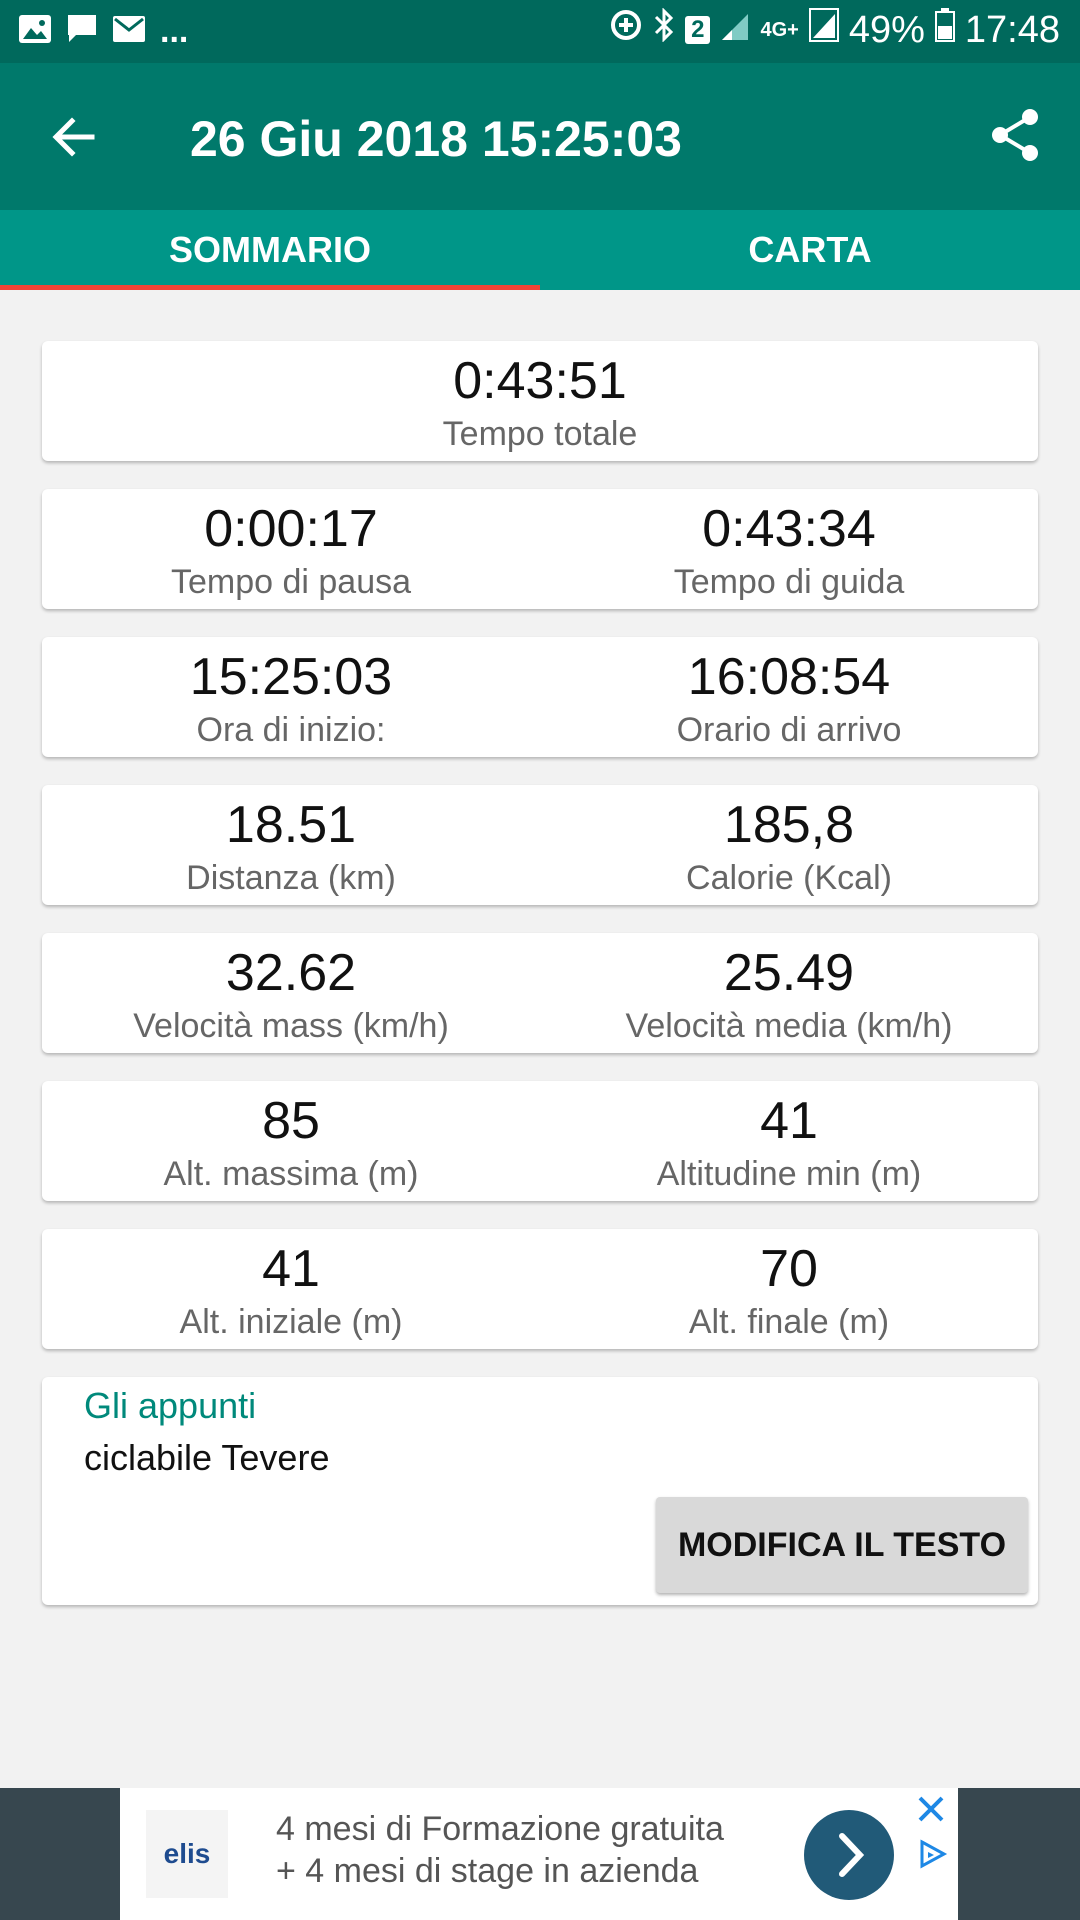 The image size is (1080, 1920). Describe the element at coordinates (291, 1026) in the screenshot. I see `stat-label: Velocità mass (km/h)` at that location.